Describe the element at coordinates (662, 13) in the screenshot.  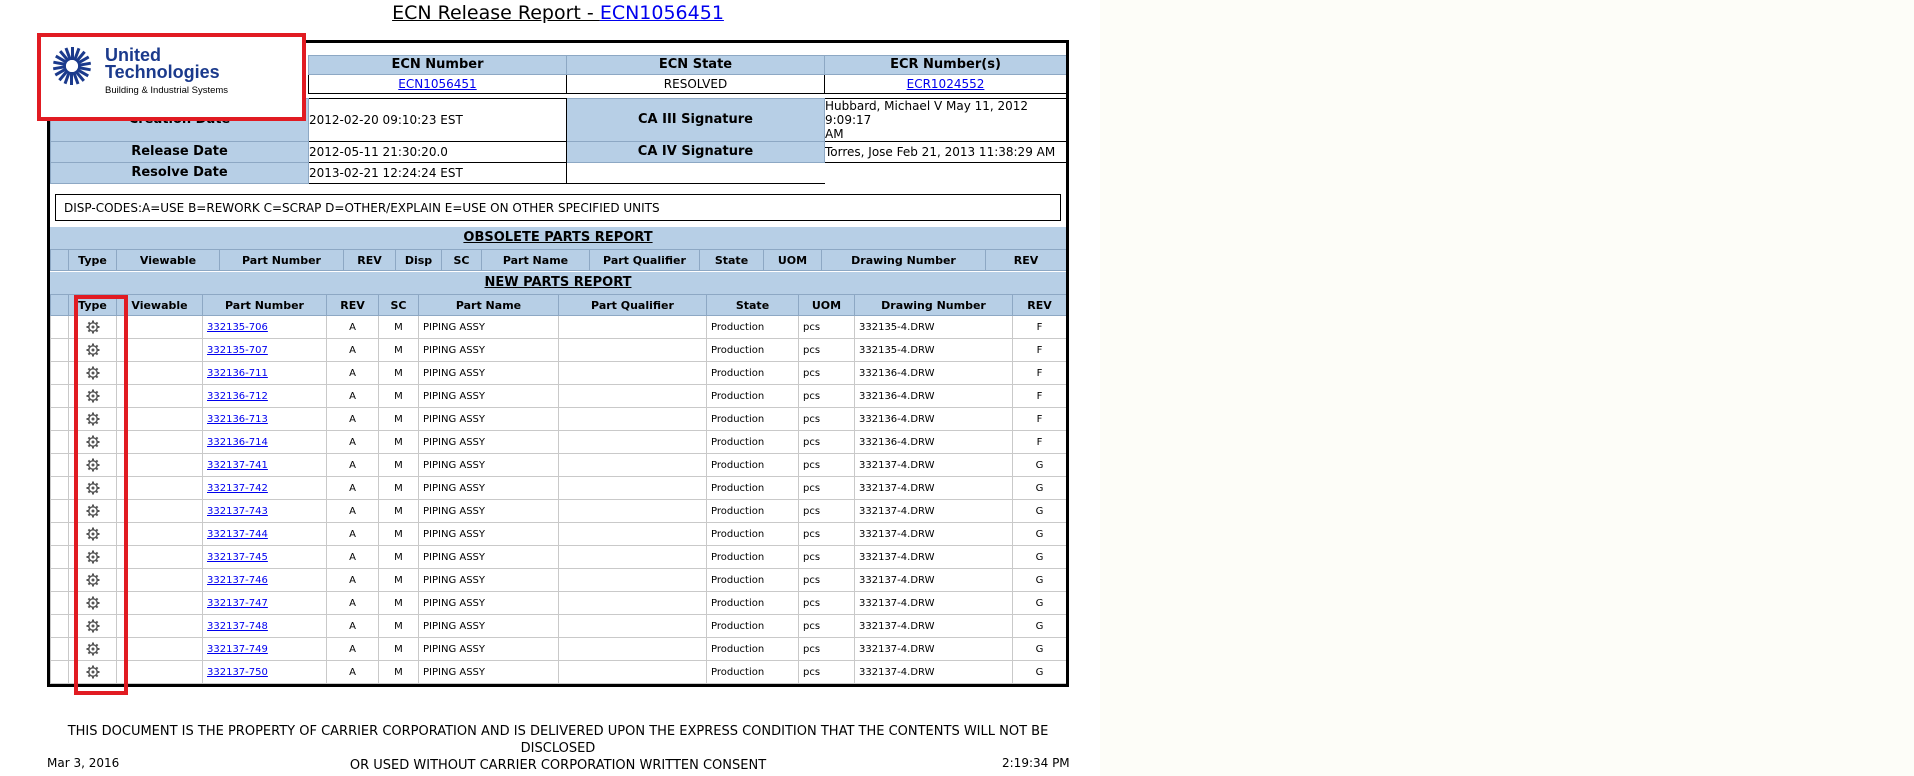
I see `report-title-ecn-link: ECN1056451` at that location.